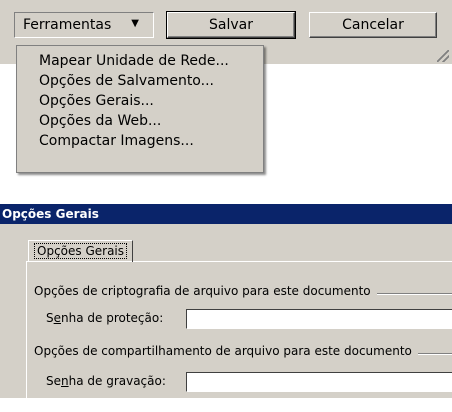  Describe the element at coordinates (319, 319) in the screenshot. I see `open-password-field` at that location.